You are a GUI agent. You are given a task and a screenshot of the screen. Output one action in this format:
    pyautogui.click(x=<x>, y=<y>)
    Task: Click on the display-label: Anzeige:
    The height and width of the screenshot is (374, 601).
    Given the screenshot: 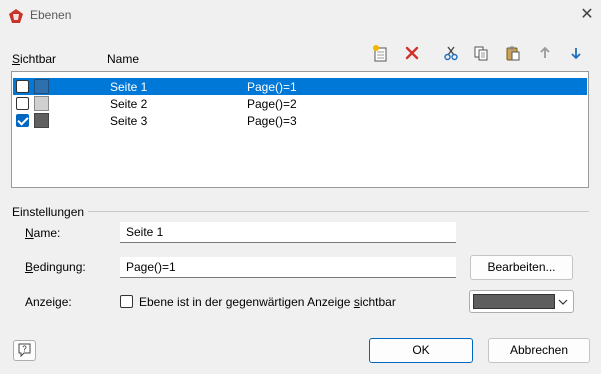 What is the action you would take?
    pyautogui.click(x=48, y=302)
    